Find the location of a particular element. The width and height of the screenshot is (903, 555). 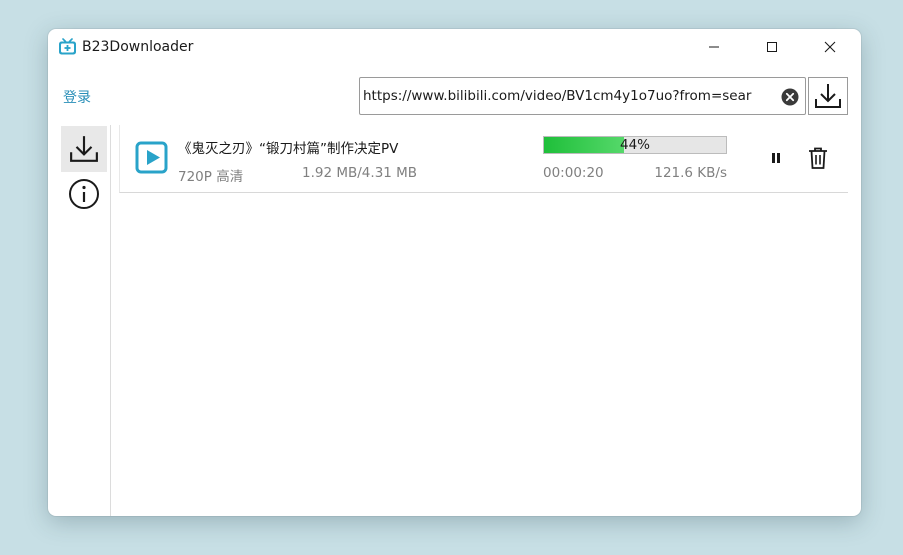

title-bar: B23Downloader is located at coordinates (454, 47).